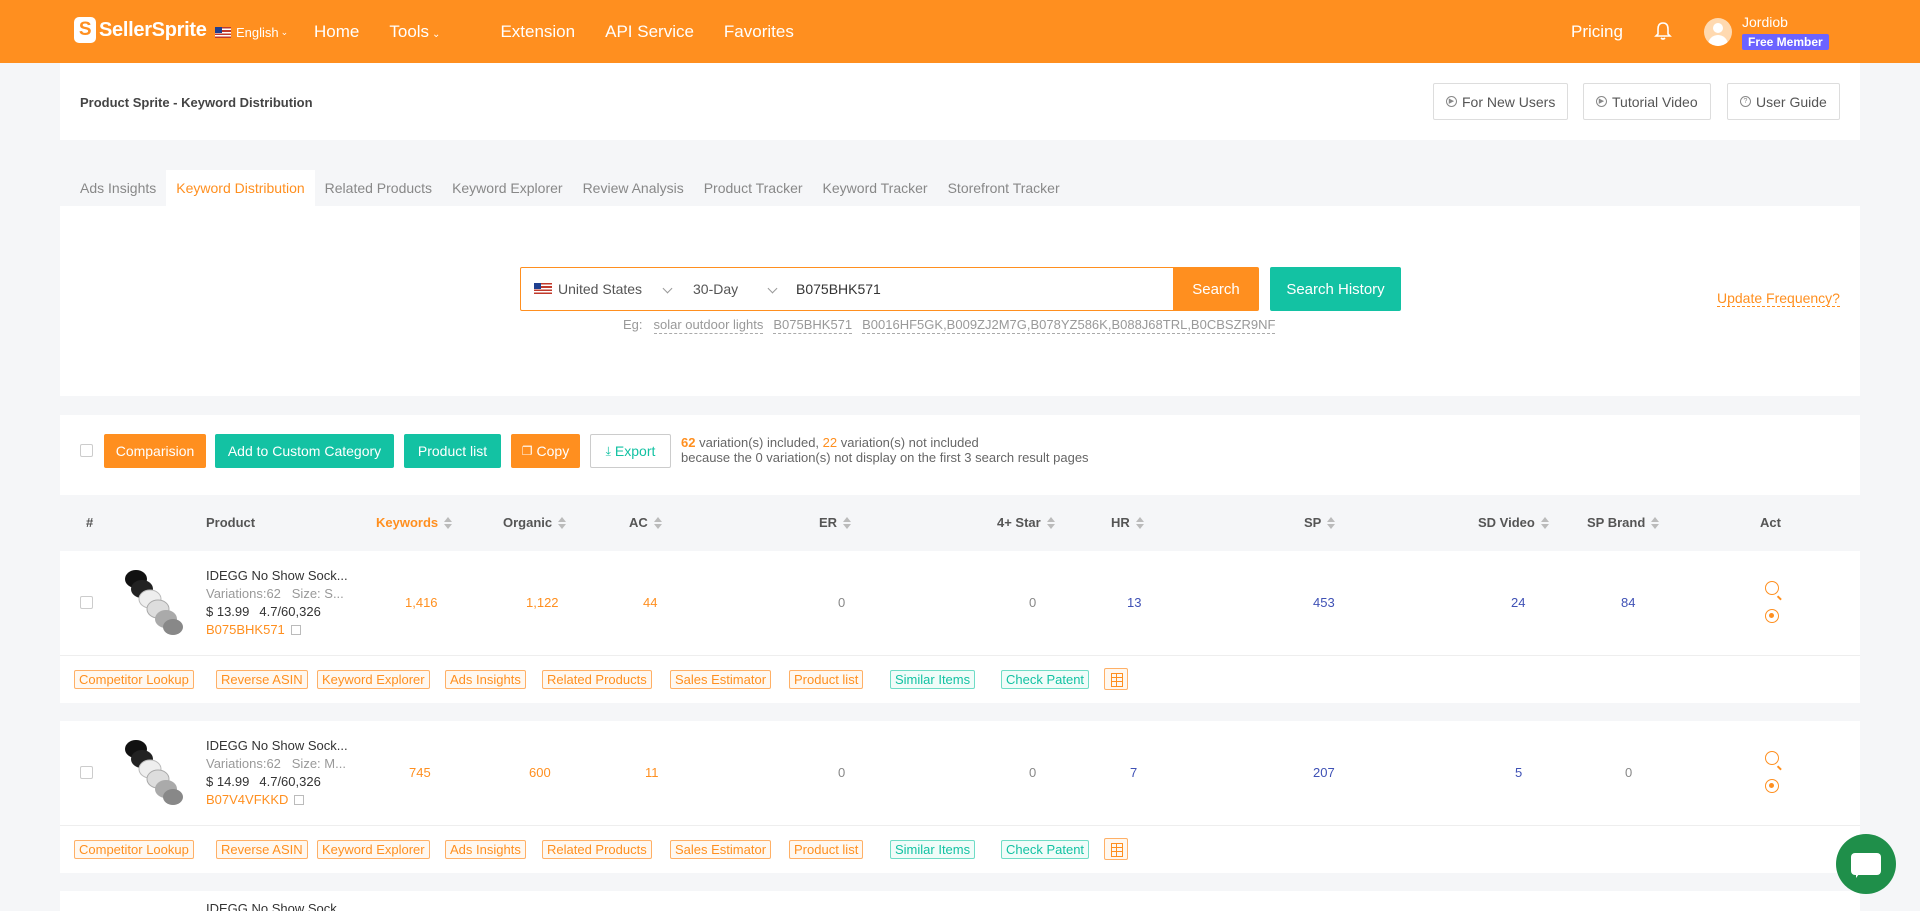 The image size is (1920, 911). Describe the element at coordinates (255, 799) in the screenshot. I see `product-asin: B07V4VFKKD` at that location.